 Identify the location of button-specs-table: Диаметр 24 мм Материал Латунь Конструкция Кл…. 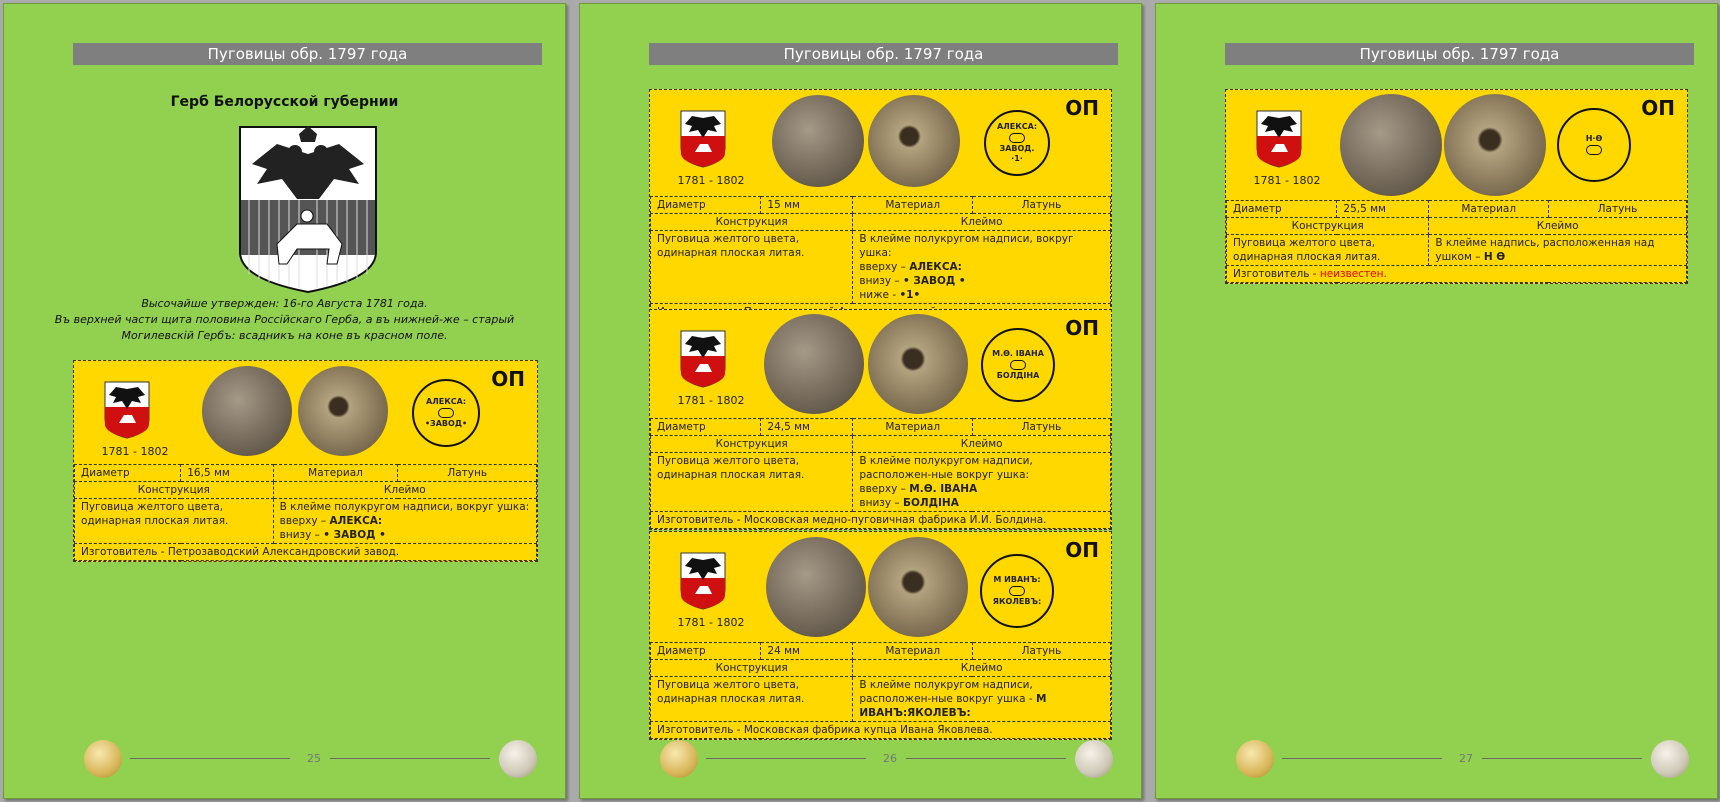
(880, 690).